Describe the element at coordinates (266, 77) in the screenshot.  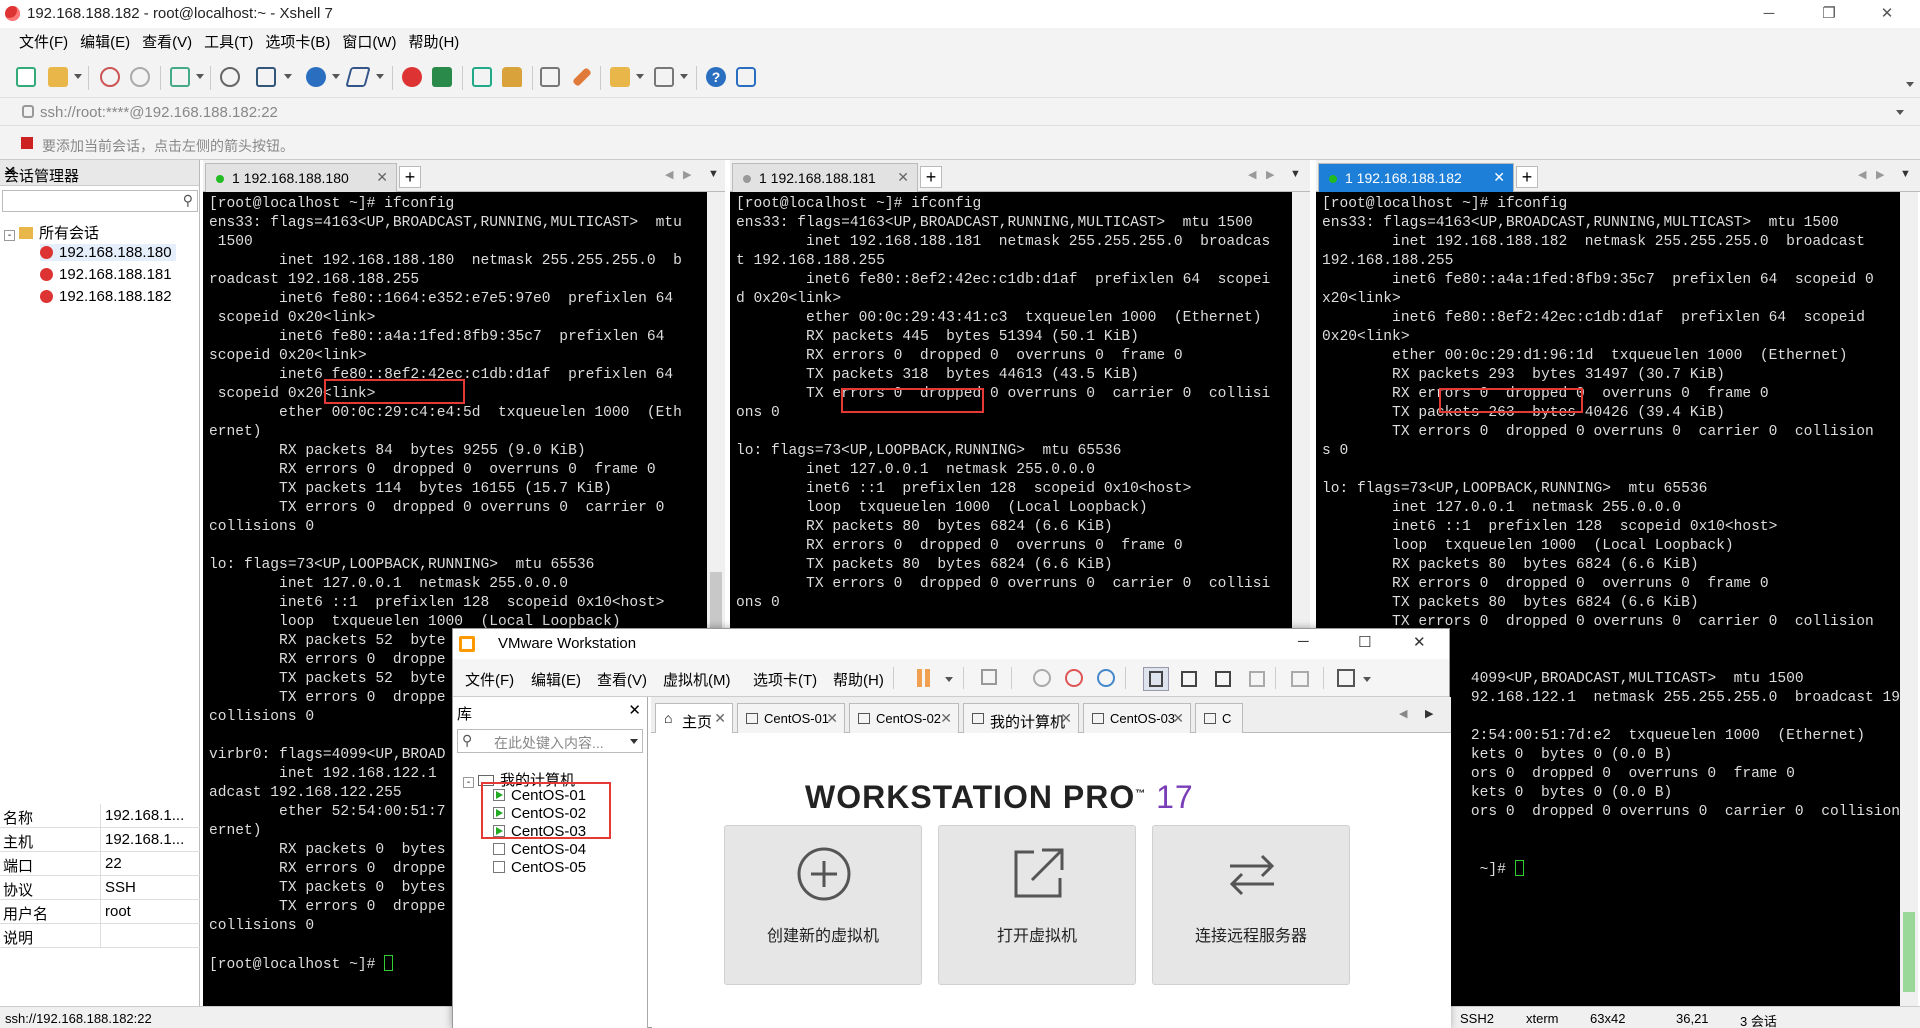
I see `layout-icon` at that location.